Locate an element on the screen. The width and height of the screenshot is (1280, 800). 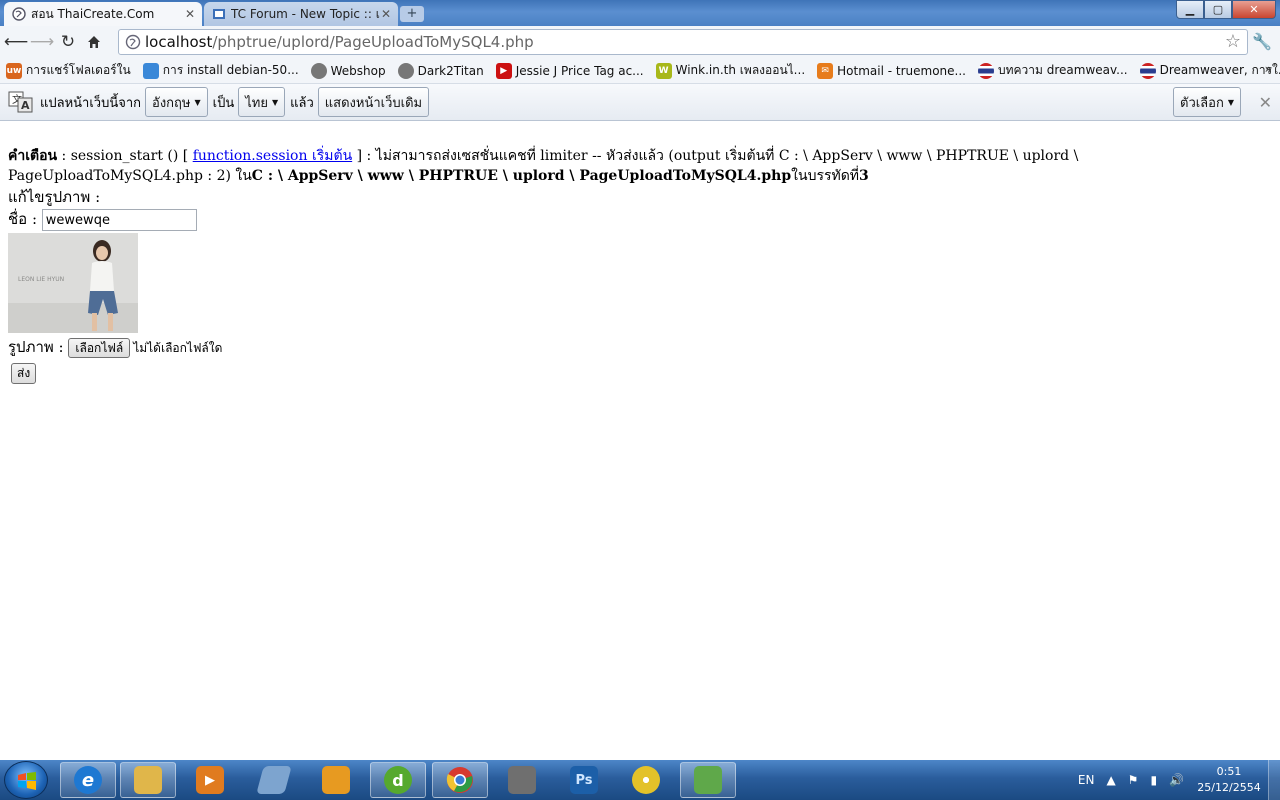
explorer-icon is located at coordinates (148, 780).